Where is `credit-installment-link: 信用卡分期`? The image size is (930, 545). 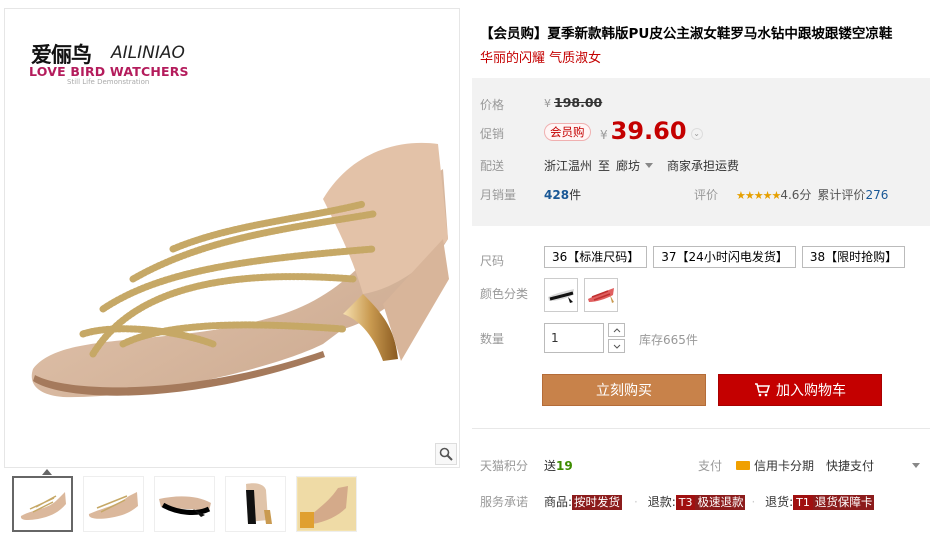
credit-installment-link: 信用卡分期 is located at coordinates (784, 466).